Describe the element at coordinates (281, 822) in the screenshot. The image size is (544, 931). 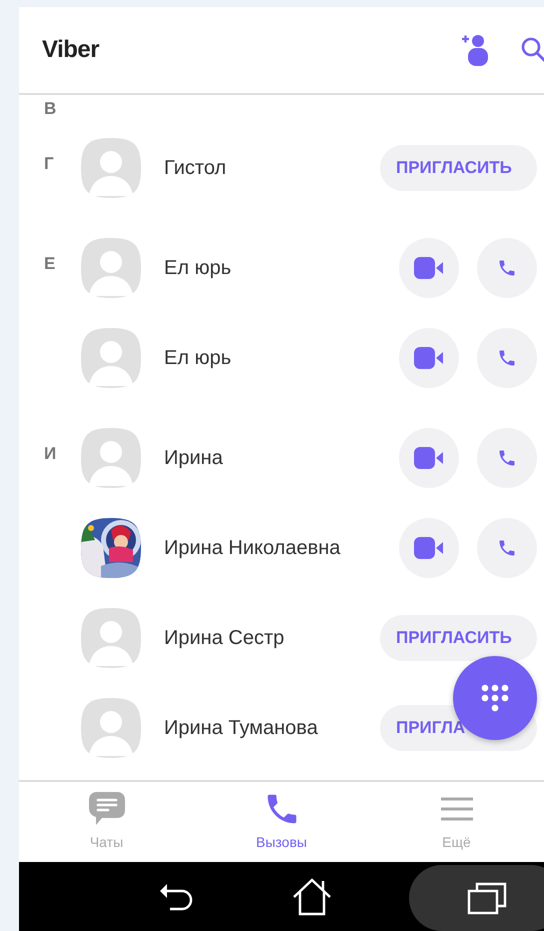
I see `tab: Вызовы` at that location.